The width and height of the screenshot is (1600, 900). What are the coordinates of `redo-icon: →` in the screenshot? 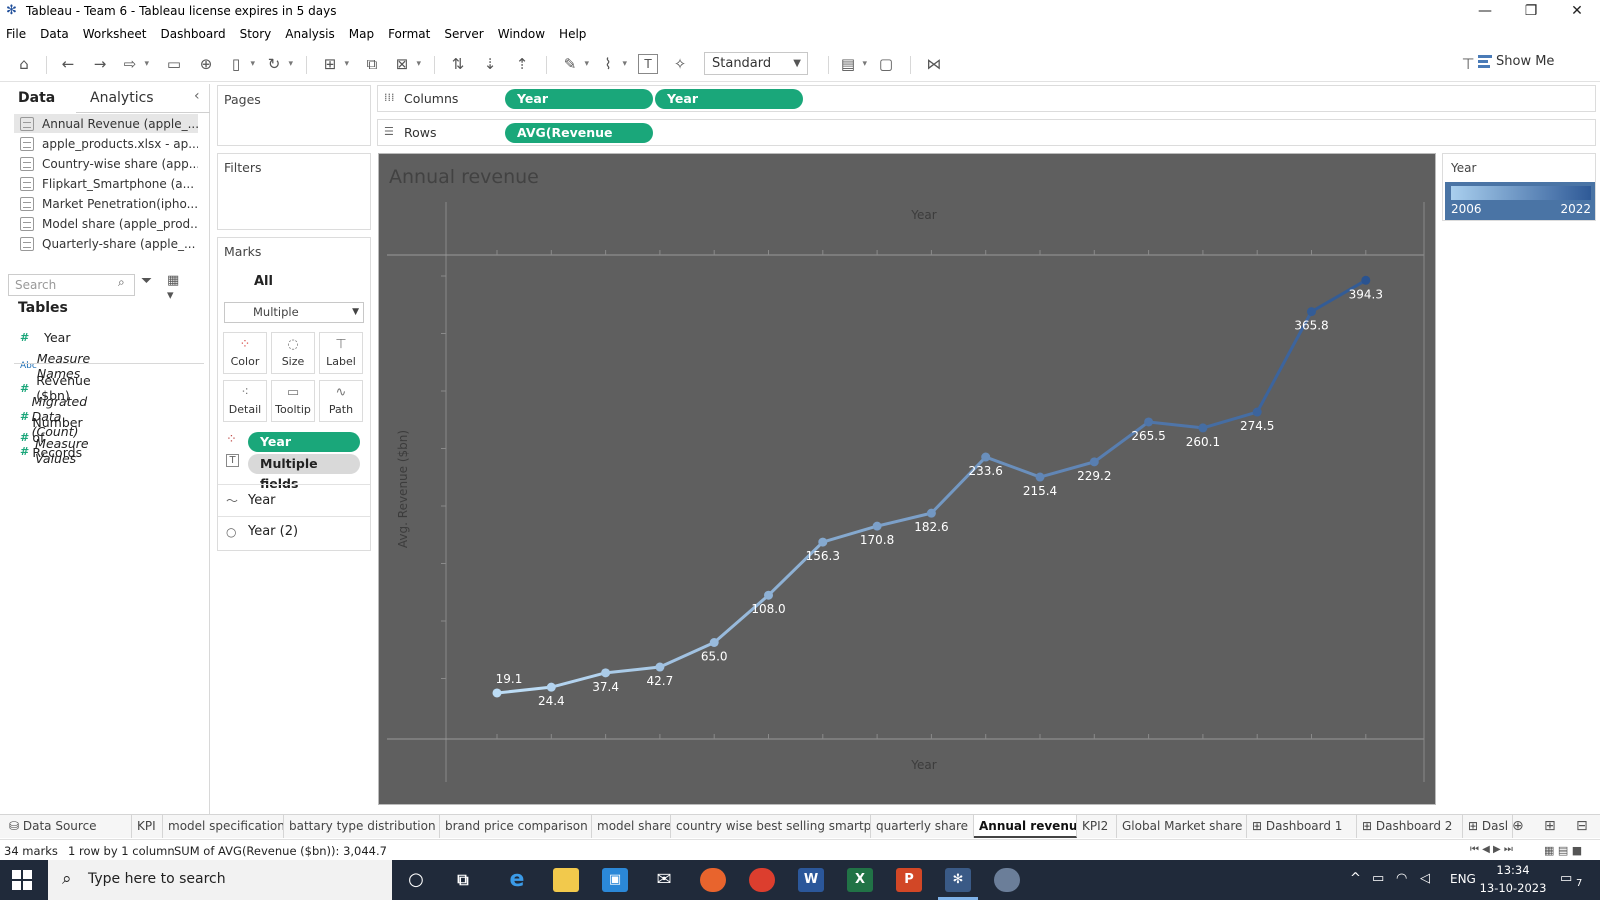 It's located at (100, 64).